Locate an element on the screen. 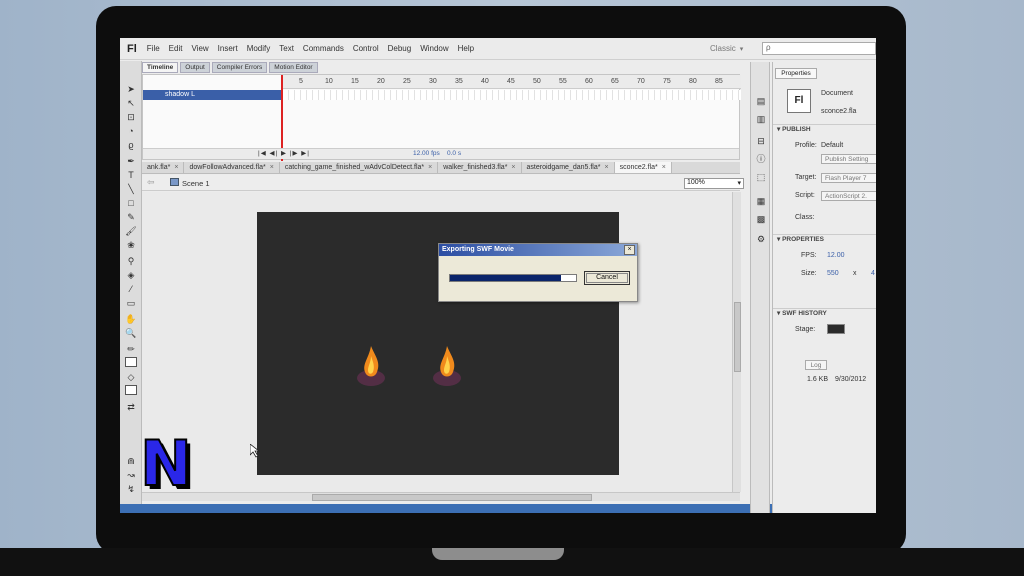 The height and width of the screenshot is (576, 1024). stroke-color-icon: ✏ is located at coordinates (131, 349).